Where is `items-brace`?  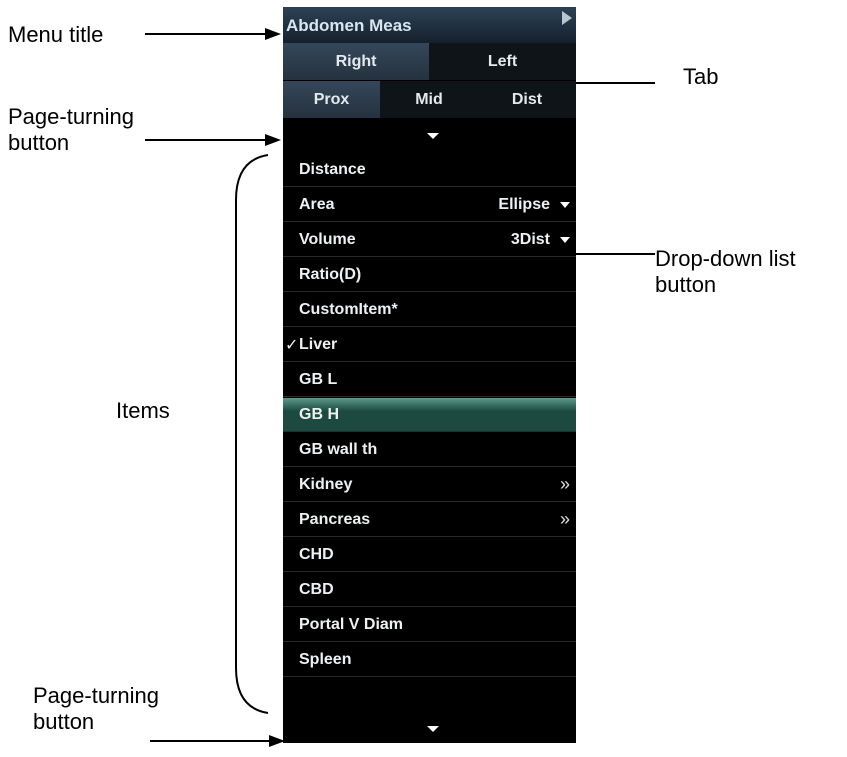 items-brace is located at coordinates (252, 434).